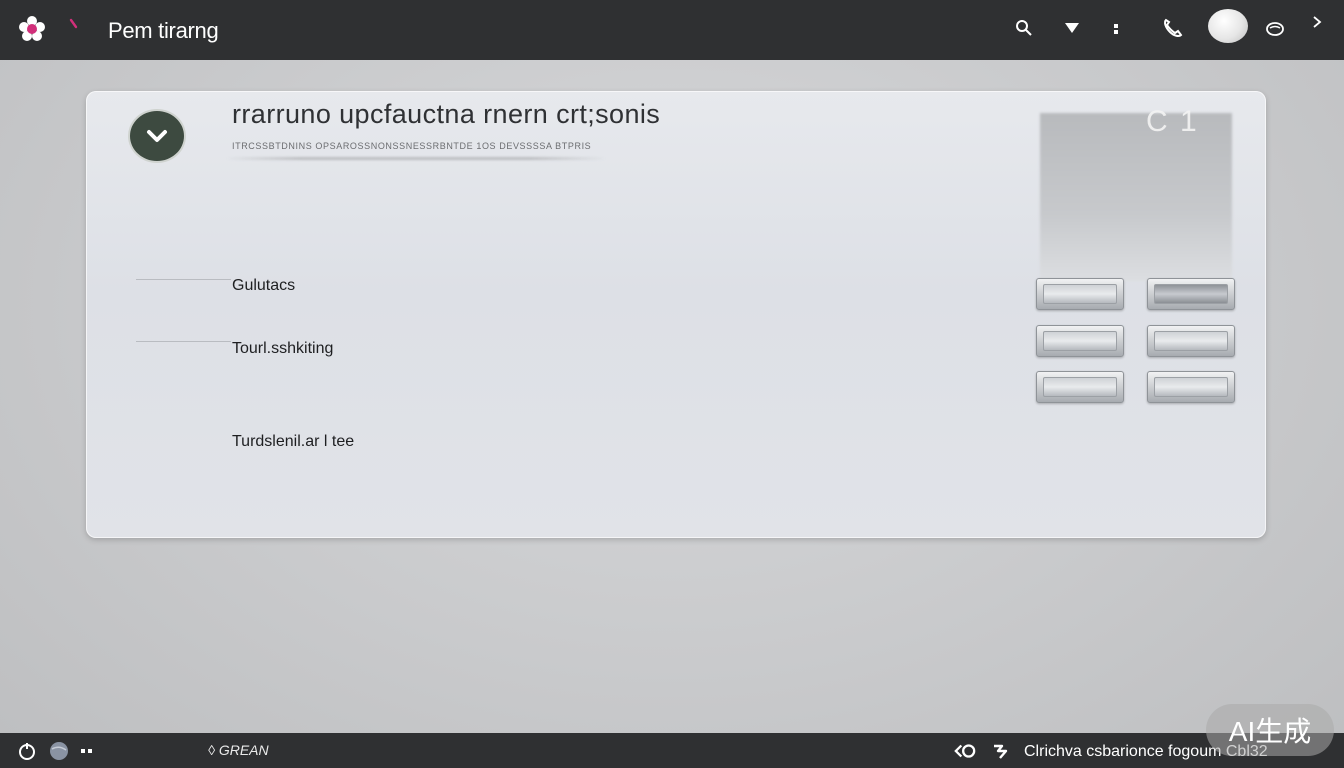 Image resolution: width=1344 pixels, height=768 pixels. What do you see at coordinates (1080, 294) in the screenshot?
I see `option-toggle-1a` at bounding box center [1080, 294].